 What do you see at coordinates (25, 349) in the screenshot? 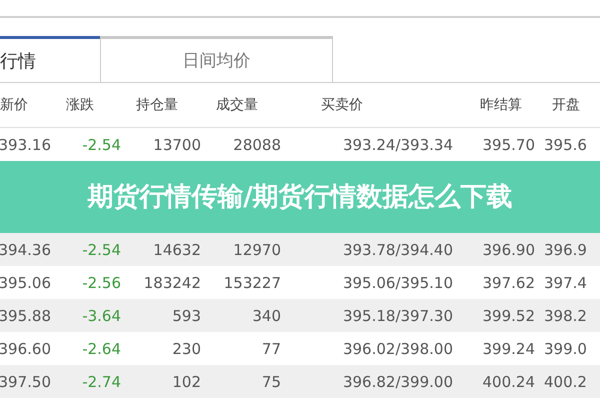
I see `table-cell: 396.60` at bounding box center [25, 349].